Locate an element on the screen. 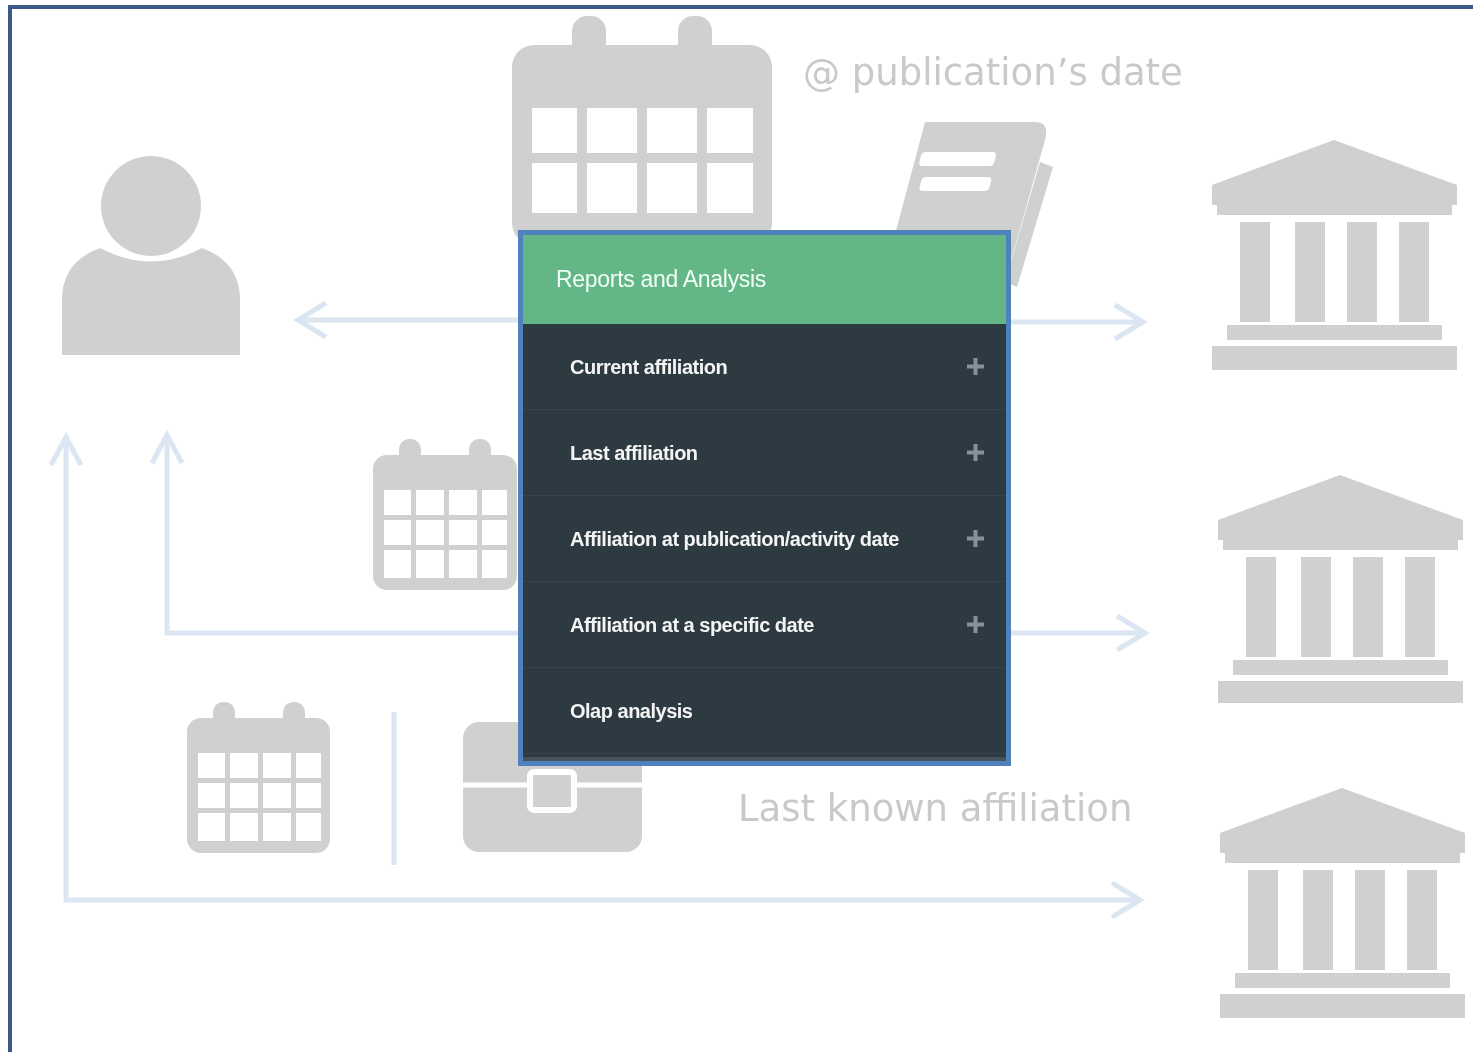 Image resolution: width=1473 pixels, height=1052 pixels. menu-item: Olap analysis is located at coordinates (764, 711).